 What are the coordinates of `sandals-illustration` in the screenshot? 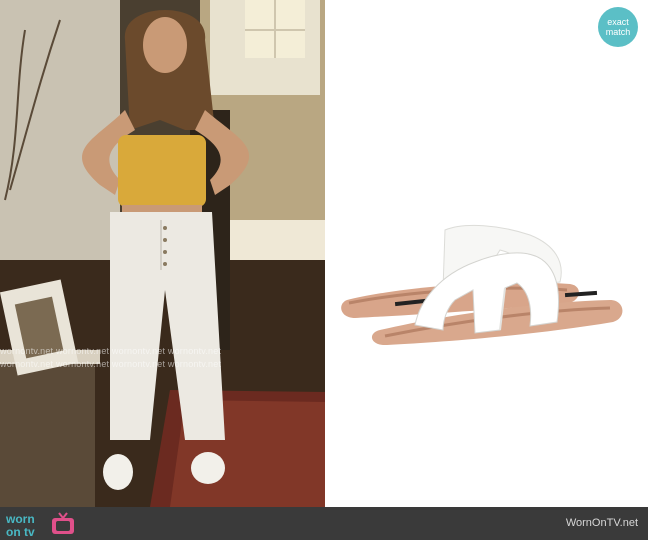 It's located at (482, 285).